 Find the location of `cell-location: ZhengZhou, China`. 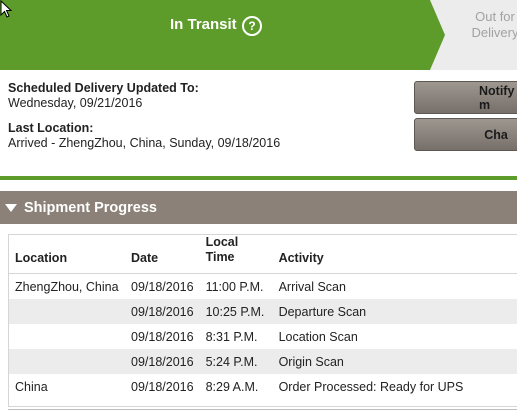

cell-location: ZhengZhou, China is located at coordinates (67, 286).